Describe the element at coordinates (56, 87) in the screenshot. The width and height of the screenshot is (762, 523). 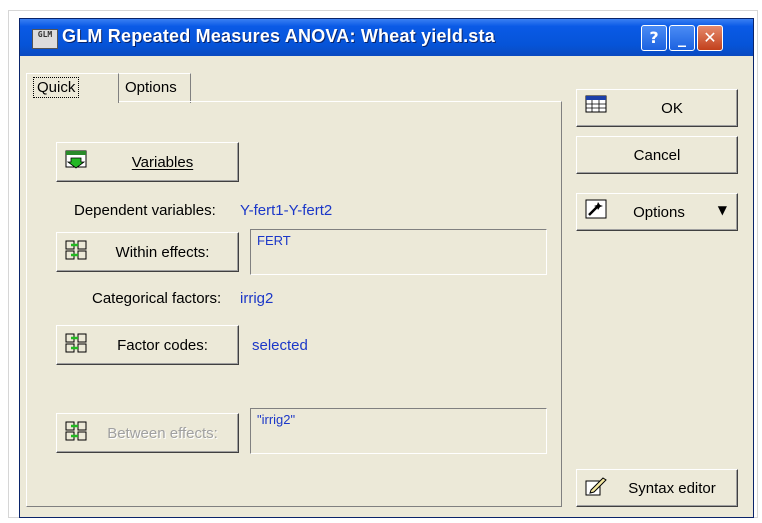
I see `tab-quick-label: Quick` at that location.